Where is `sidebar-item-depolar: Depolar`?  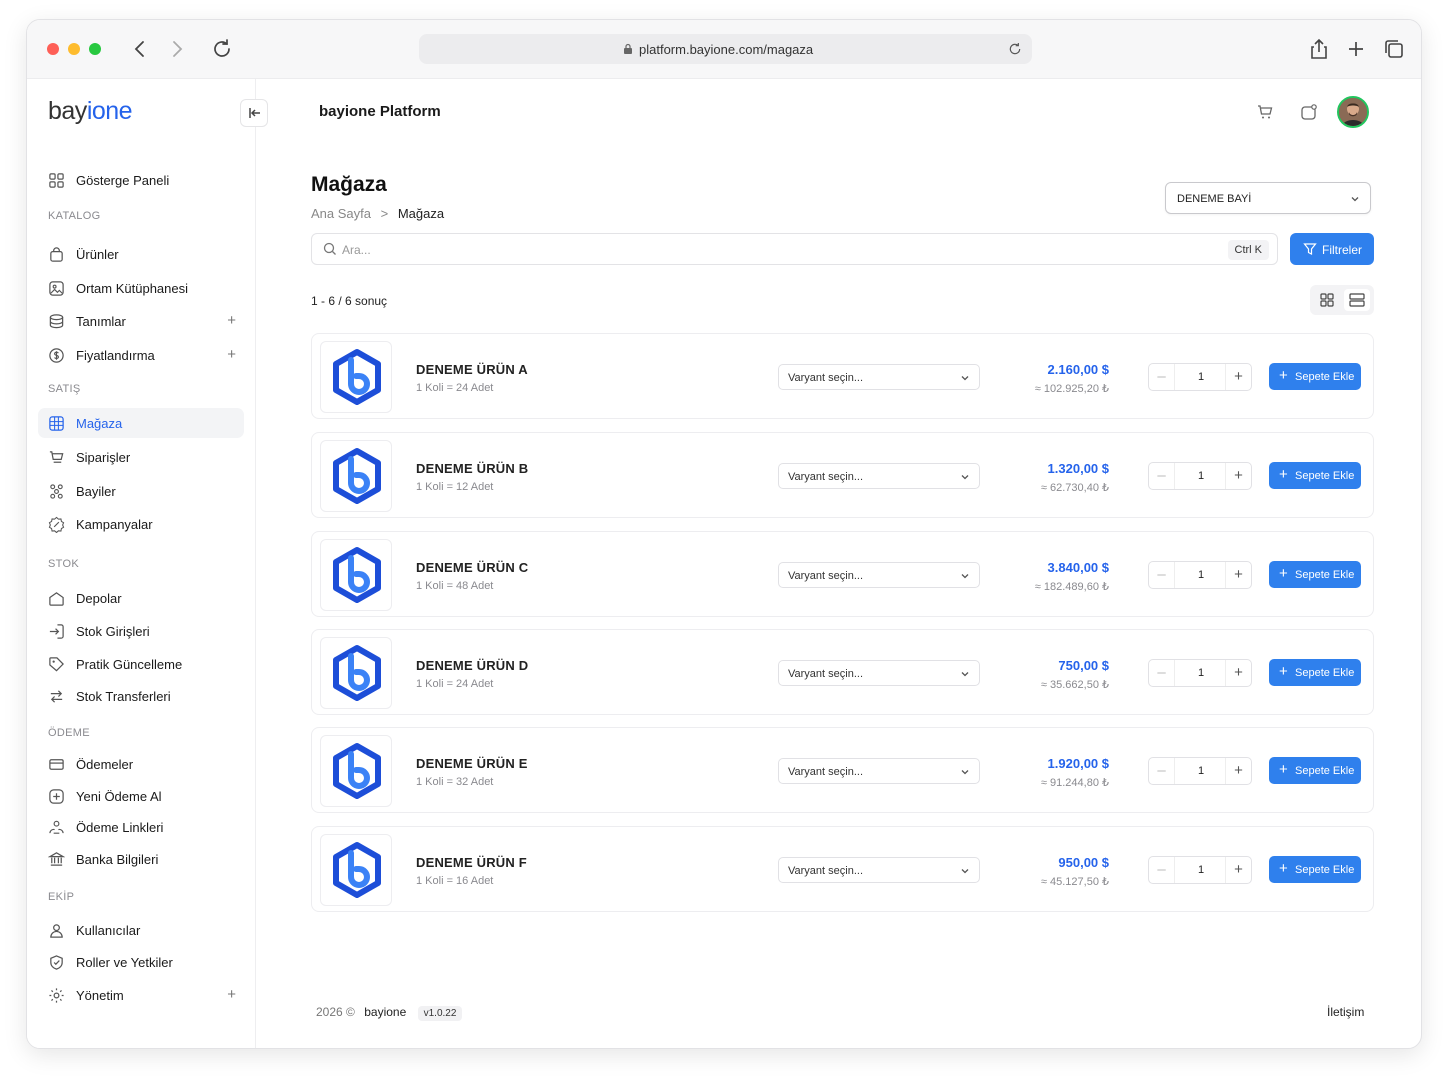 sidebar-item-depolar: Depolar is located at coordinates (141, 598).